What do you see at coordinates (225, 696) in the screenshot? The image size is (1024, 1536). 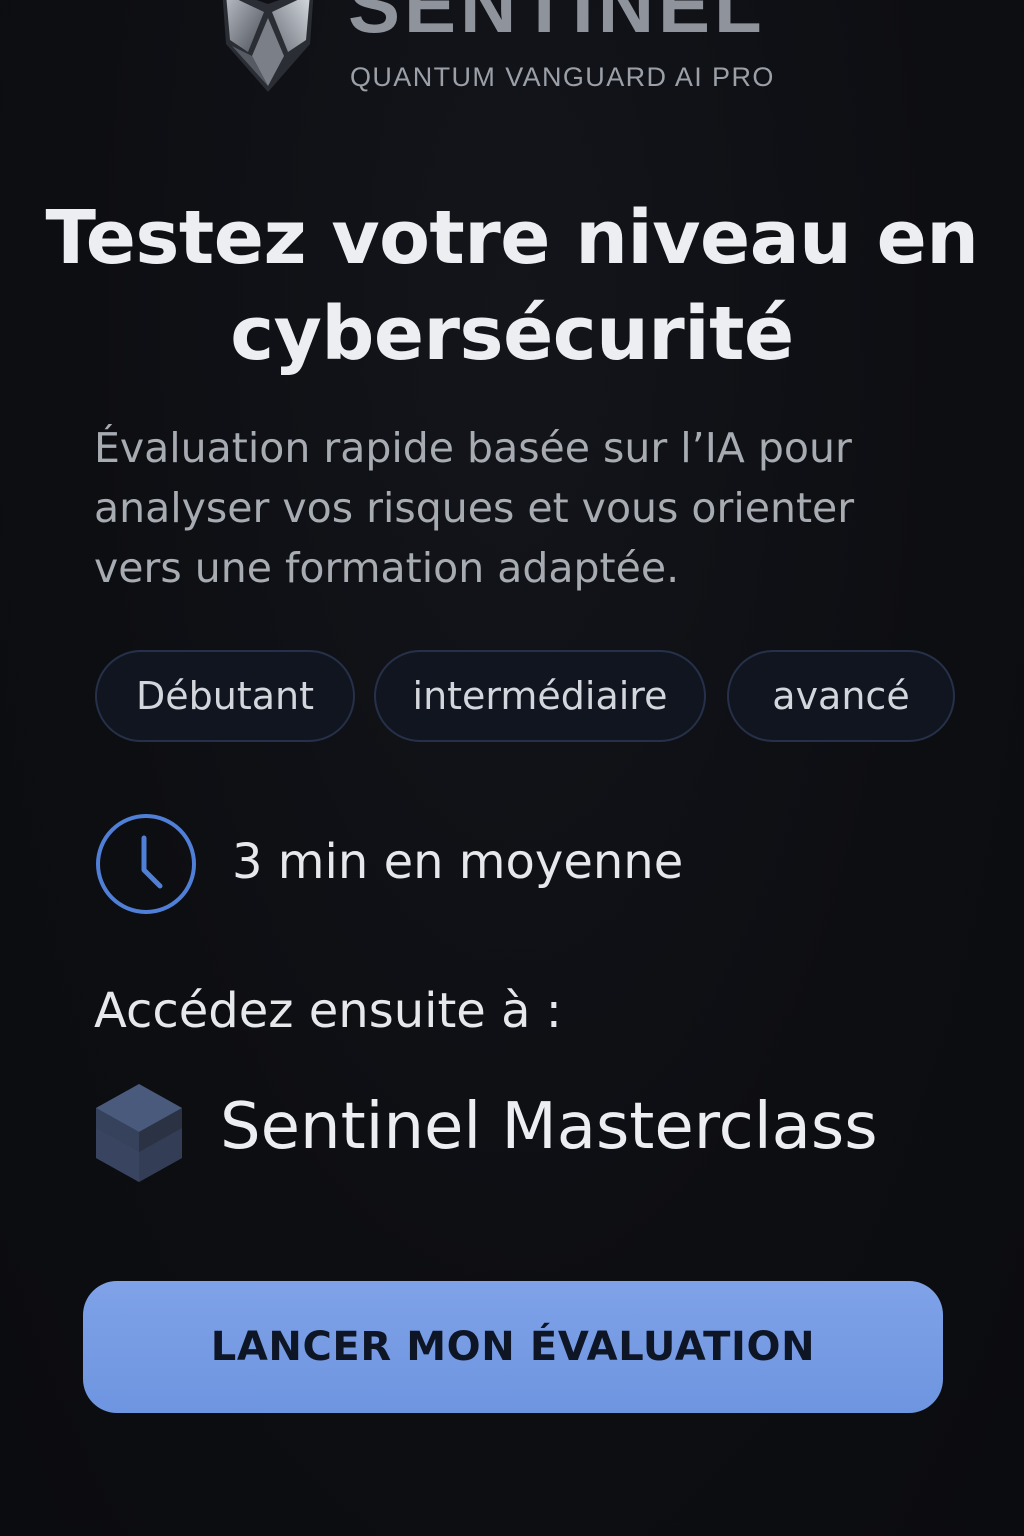 I see `level-chip-beginner: Débutant` at bounding box center [225, 696].